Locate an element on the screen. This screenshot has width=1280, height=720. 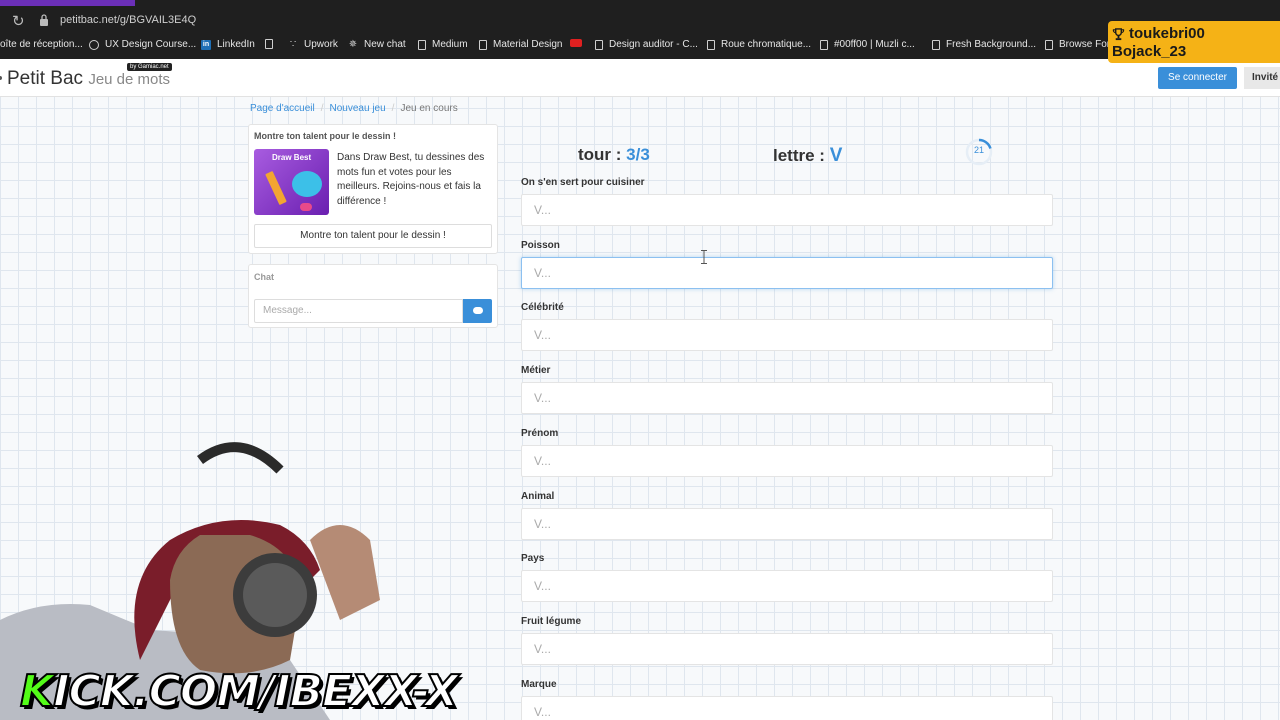
letter-indicator: lettre : V is located at coordinates (807, 156).